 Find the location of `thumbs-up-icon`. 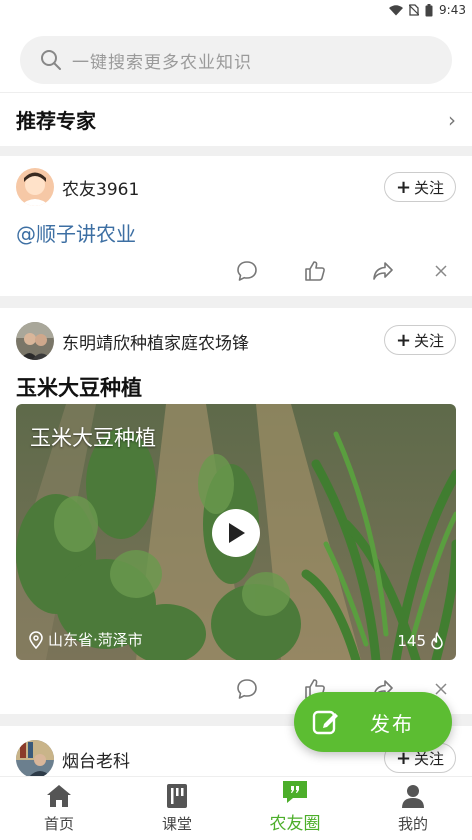

thumbs-up-icon is located at coordinates (315, 271).